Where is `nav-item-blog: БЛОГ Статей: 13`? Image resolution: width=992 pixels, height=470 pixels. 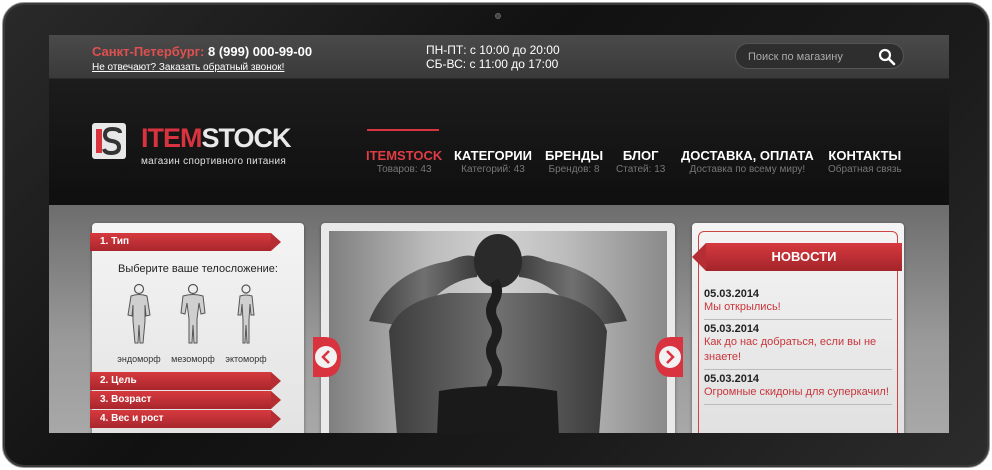 nav-item-blog: БЛОГ Статей: 13 is located at coordinates (640, 161).